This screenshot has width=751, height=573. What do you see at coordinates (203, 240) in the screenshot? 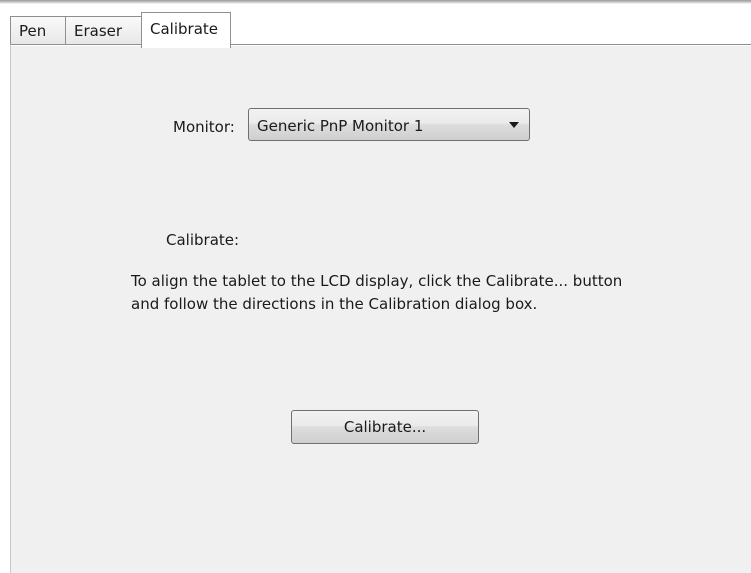
I see `calibrate-section-label: Calibrate:` at bounding box center [203, 240].